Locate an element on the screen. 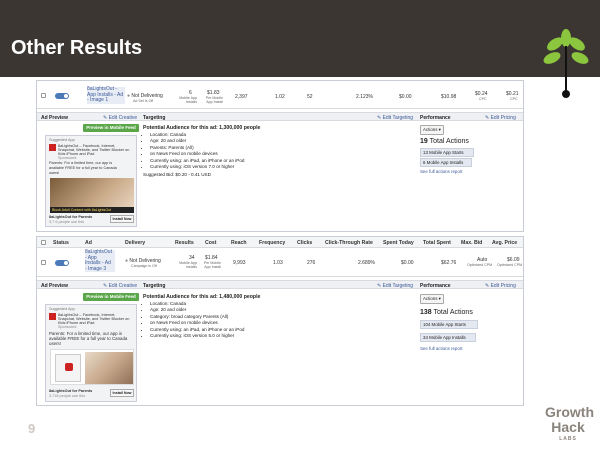 This screenshot has width=600, height=450. col-max-bid: Max. Bid is located at coordinates (471, 243).